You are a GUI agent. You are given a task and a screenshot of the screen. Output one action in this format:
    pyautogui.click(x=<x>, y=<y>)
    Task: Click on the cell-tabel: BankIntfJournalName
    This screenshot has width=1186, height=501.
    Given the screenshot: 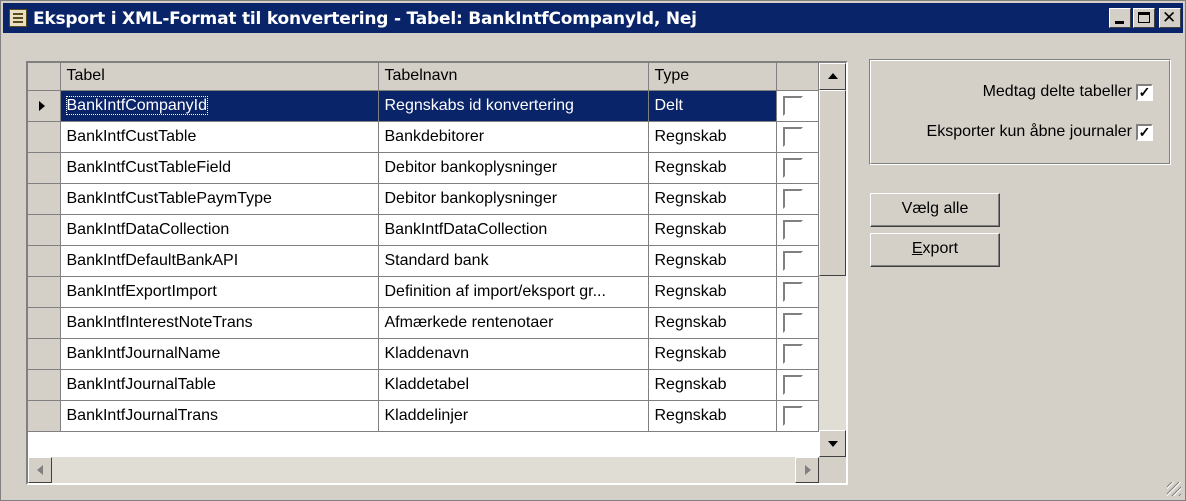 What is the action you would take?
    pyautogui.click(x=219, y=354)
    